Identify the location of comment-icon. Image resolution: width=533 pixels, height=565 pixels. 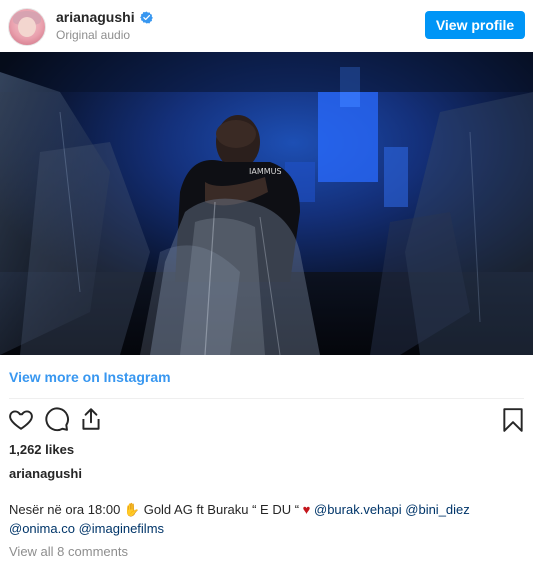
(57, 419).